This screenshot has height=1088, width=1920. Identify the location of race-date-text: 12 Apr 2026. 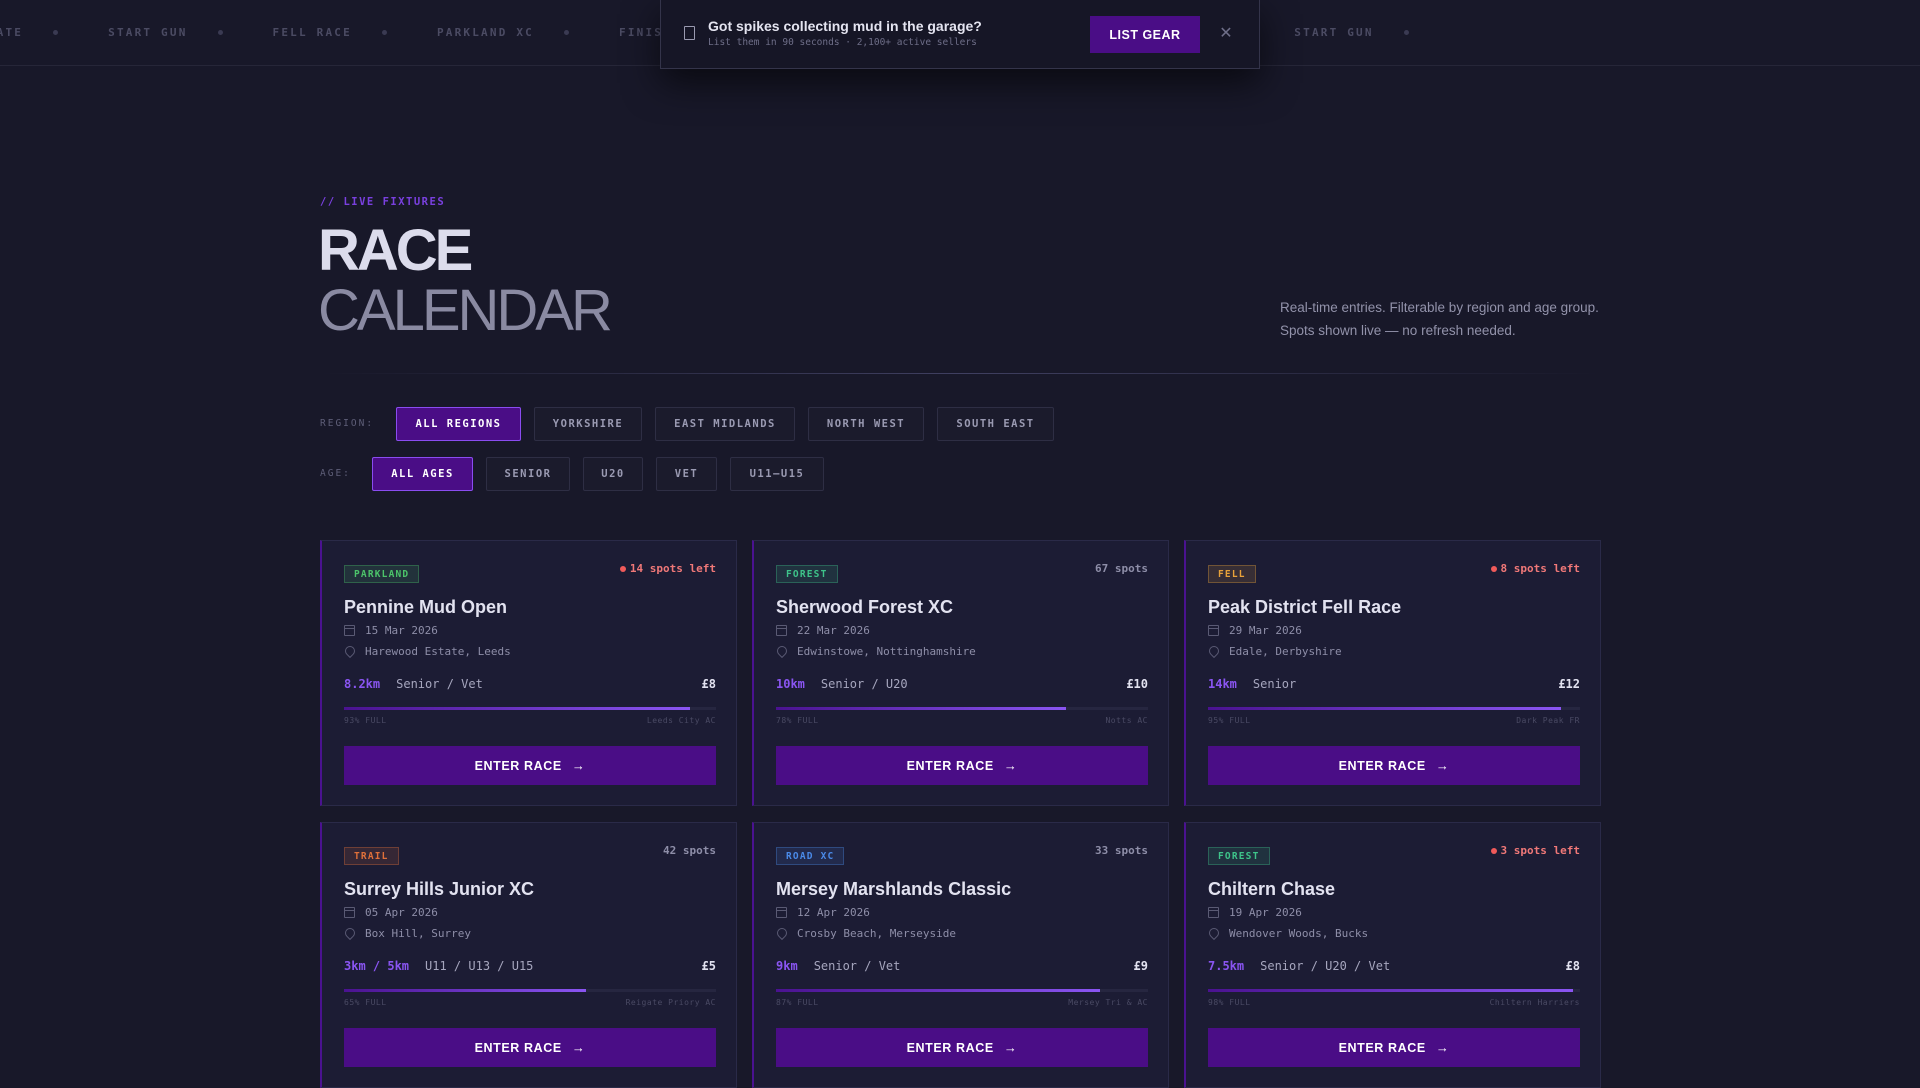
(833, 912).